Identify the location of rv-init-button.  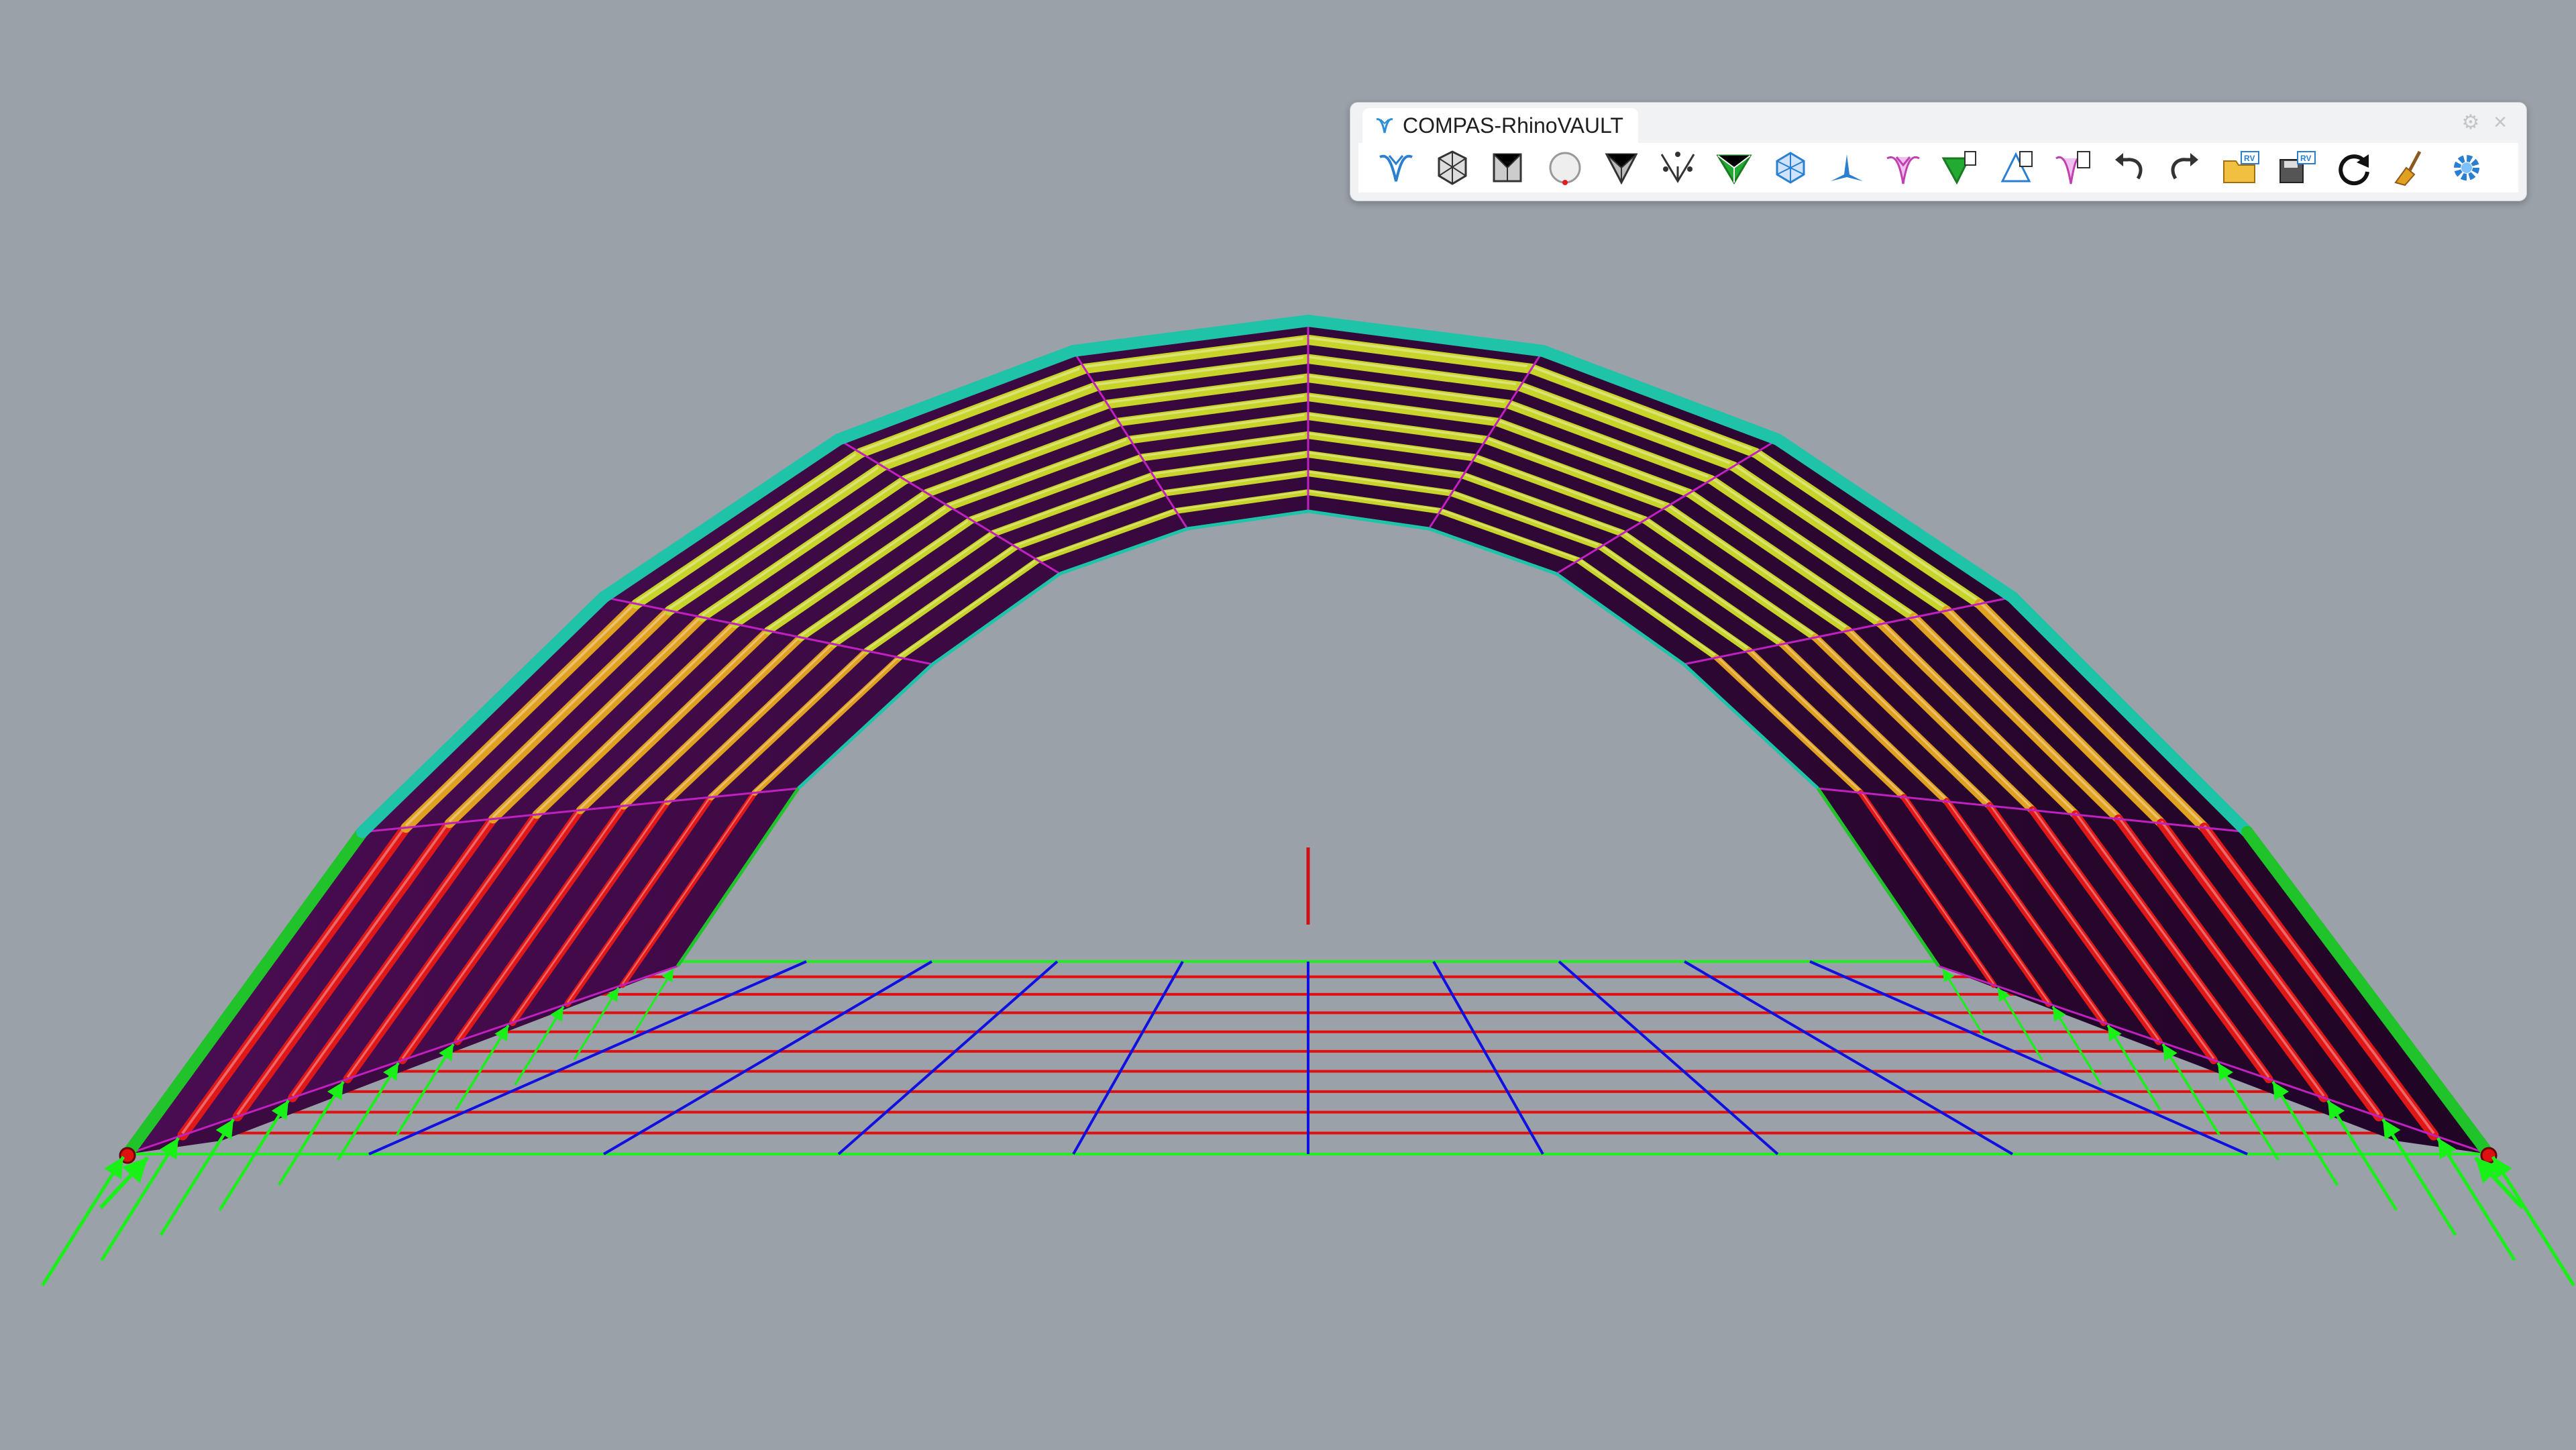
(1396, 167).